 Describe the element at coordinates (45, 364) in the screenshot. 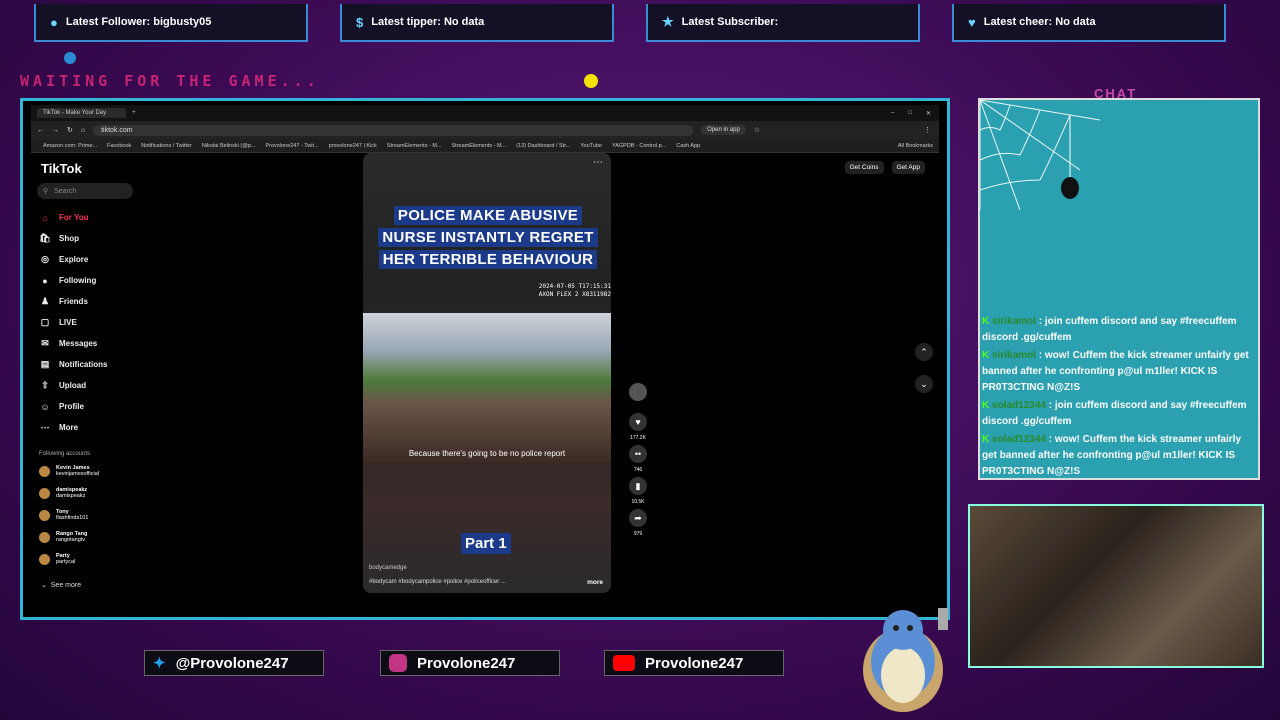

I see `inbox-icon: ▤` at that location.